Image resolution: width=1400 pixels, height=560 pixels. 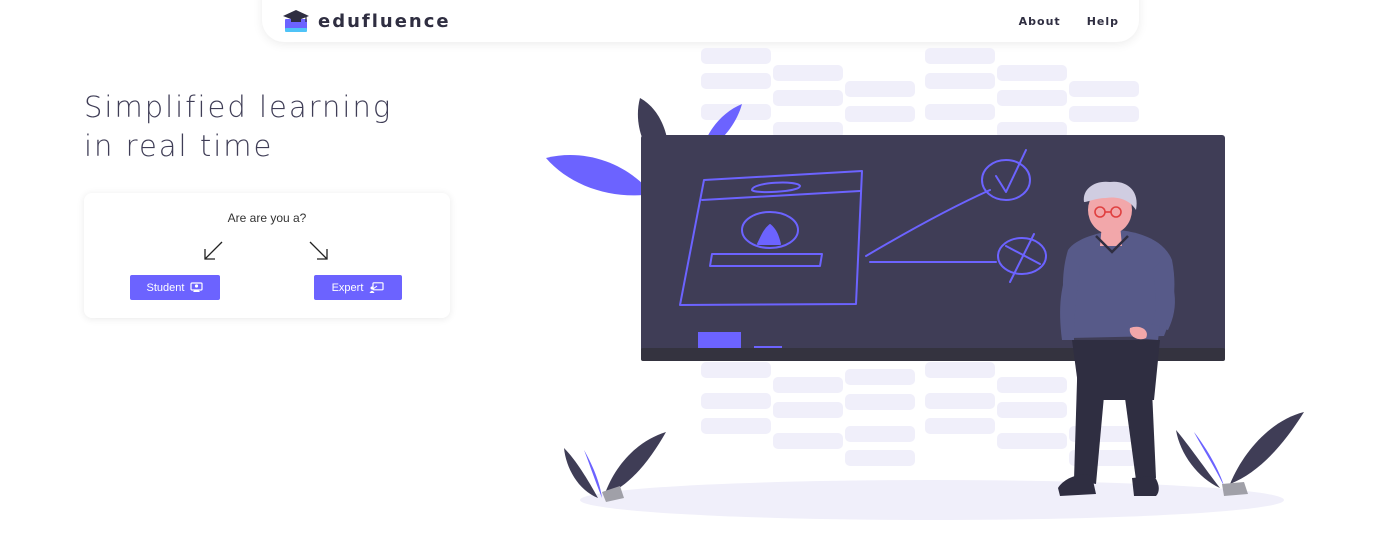 What do you see at coordinates (179, 146) in the screenshot?
I see `hero-title-line-2: in real time` at bounding box center [179, 146].